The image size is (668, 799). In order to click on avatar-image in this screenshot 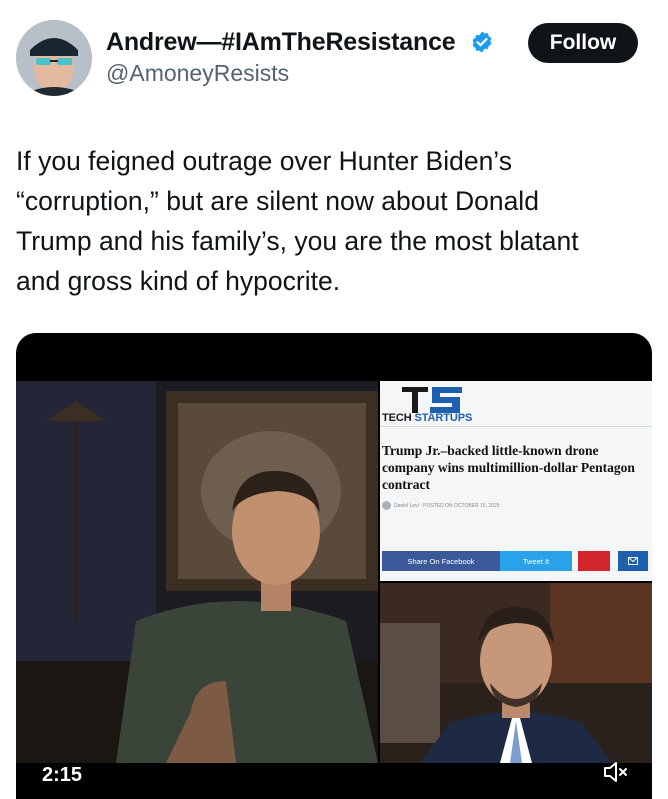, I will do `click(54, 58)`.